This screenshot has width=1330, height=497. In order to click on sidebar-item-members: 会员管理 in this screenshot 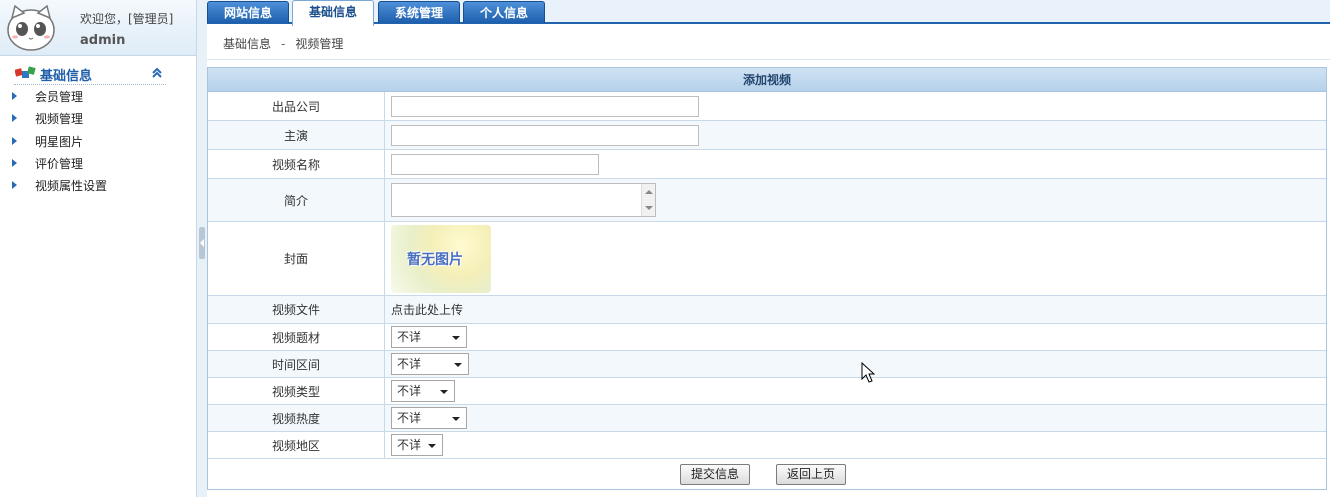, I will do `click(53, 98)`.